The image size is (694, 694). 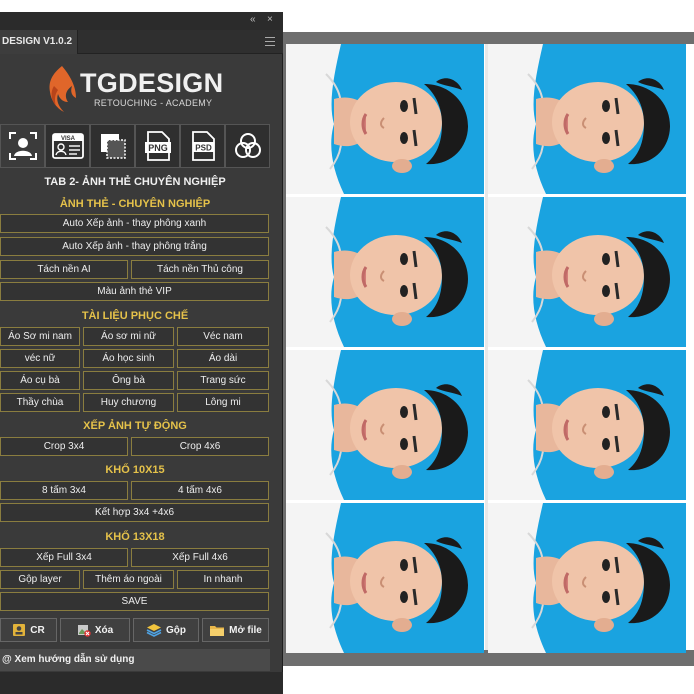 I want to click on layers-square-icon, so click(x=113, y=146).